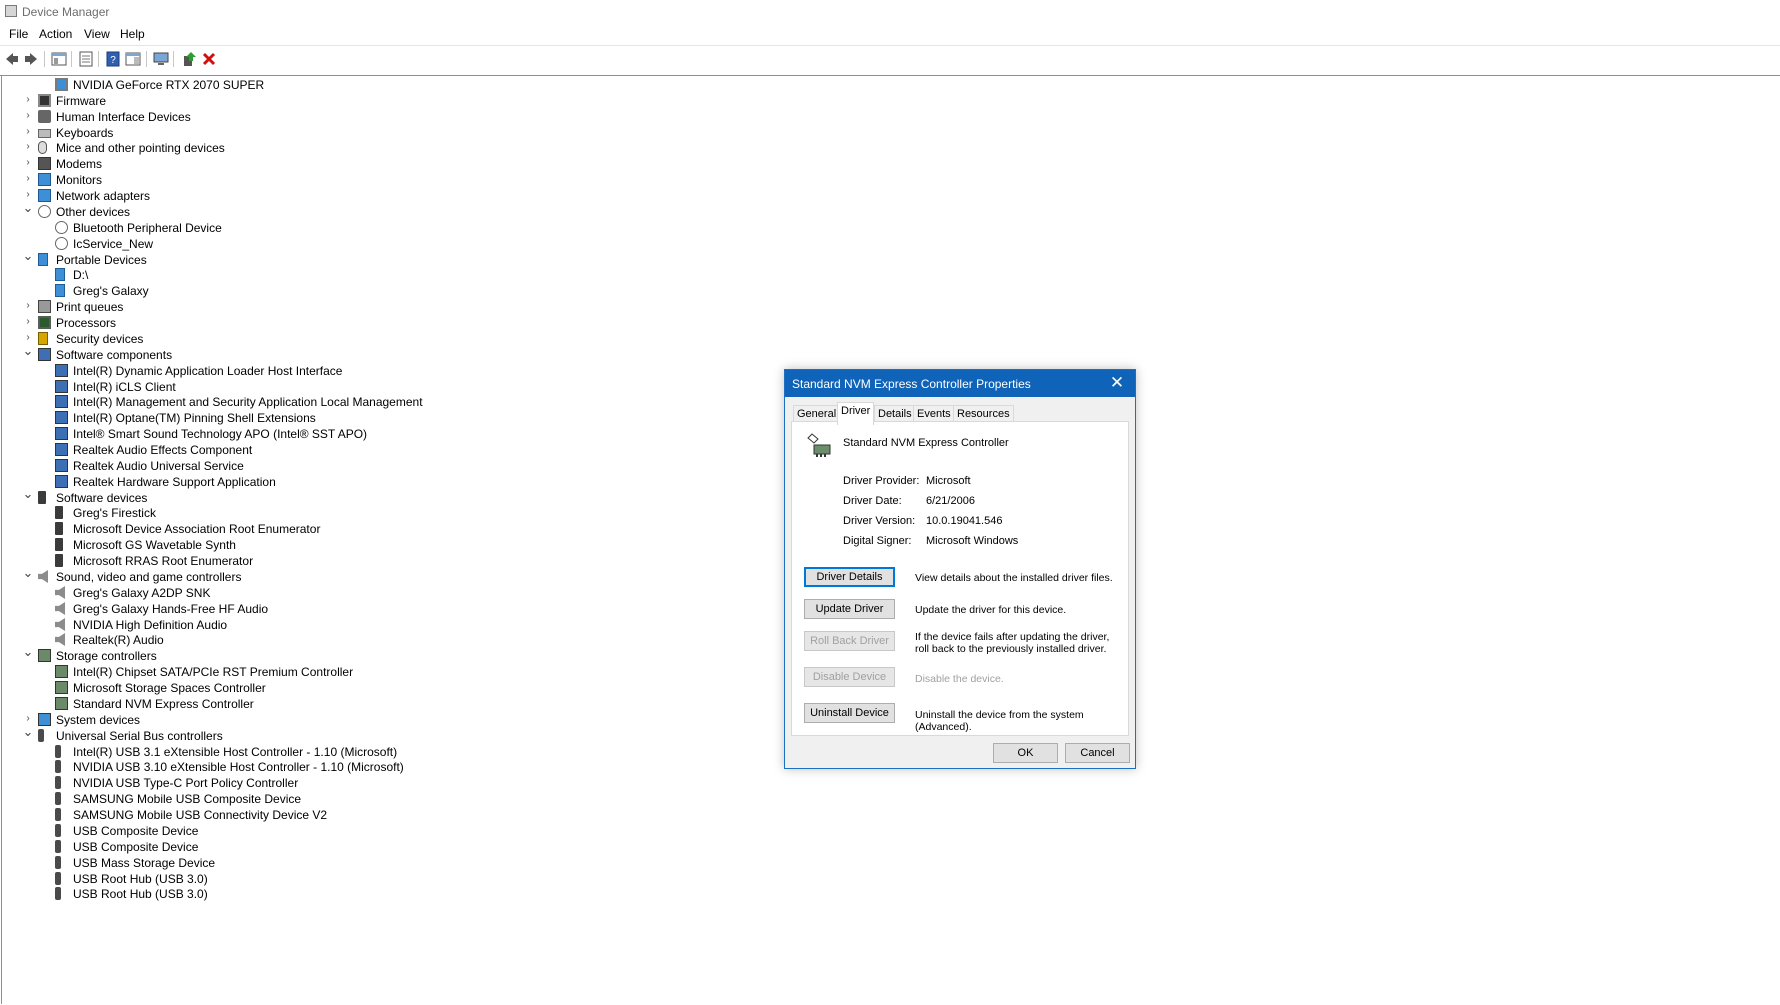 This screenshot has width=1780, height=1005. What do you see at coordinates (879, 521) in the screenshot?
I see `driver-version-label: Driver Version:` at bounding box center [879, 521].